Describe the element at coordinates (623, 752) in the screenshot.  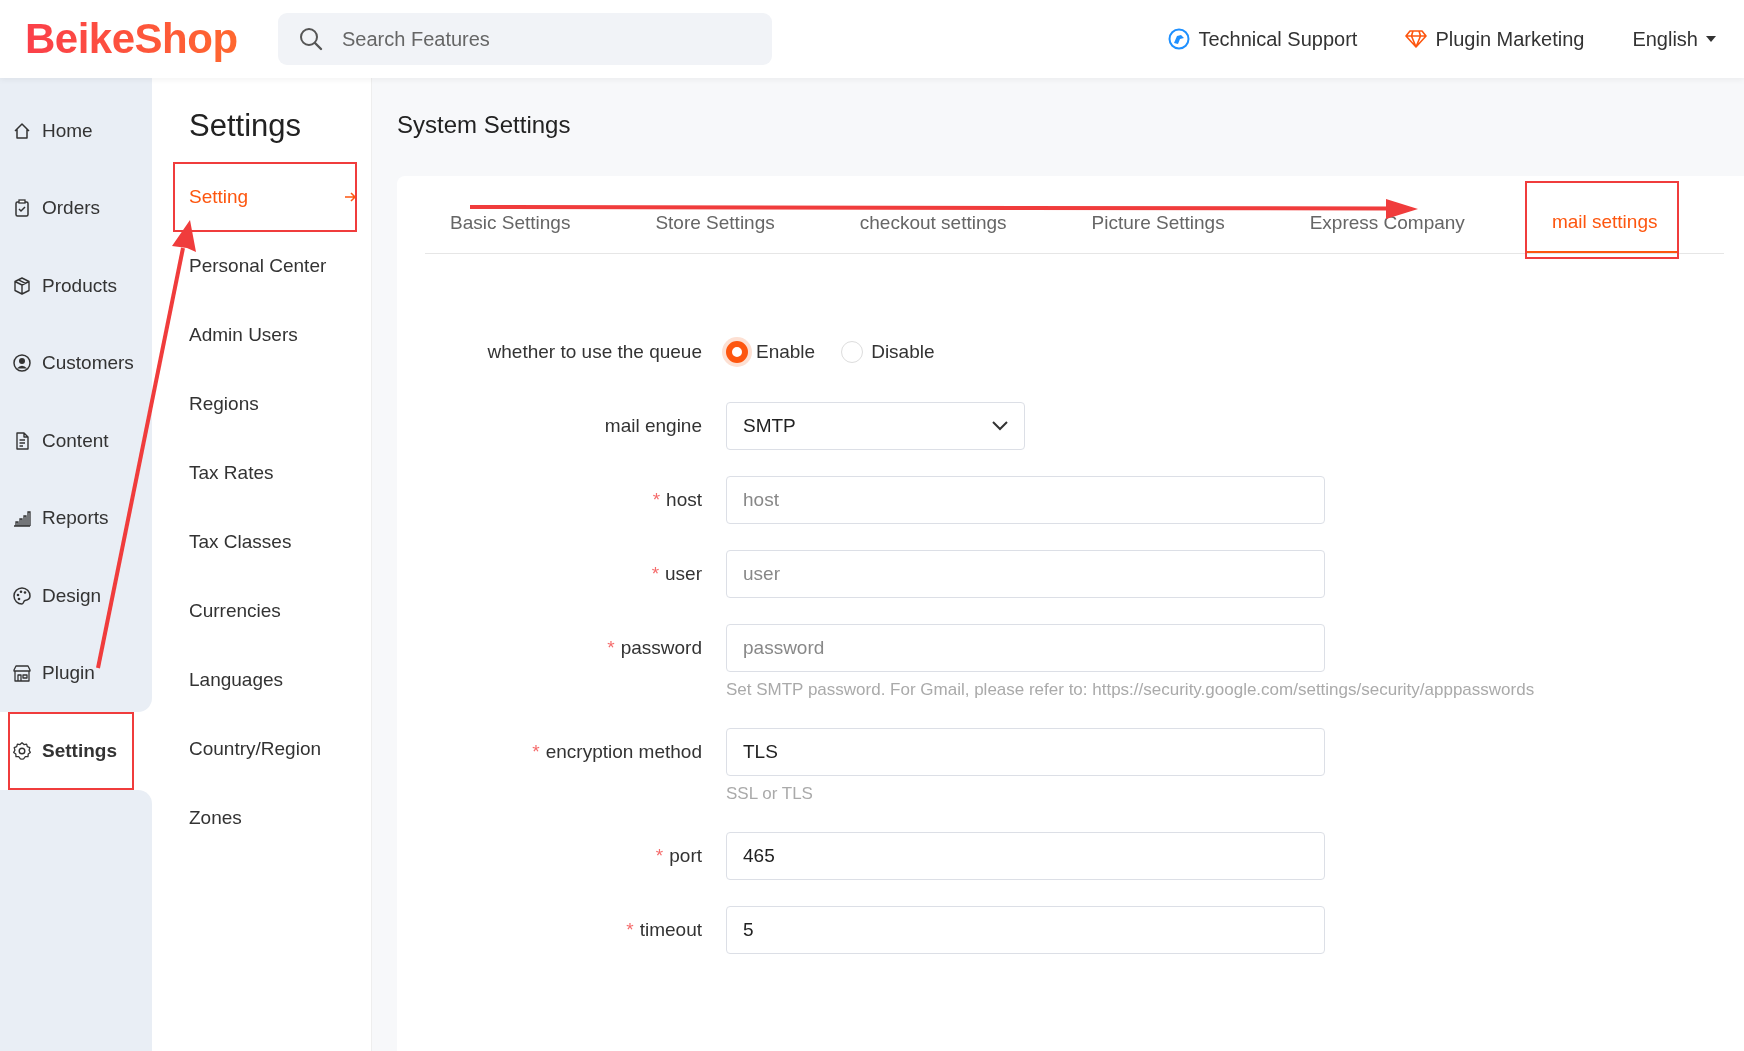
I see `field-label: encryption method` at that location.